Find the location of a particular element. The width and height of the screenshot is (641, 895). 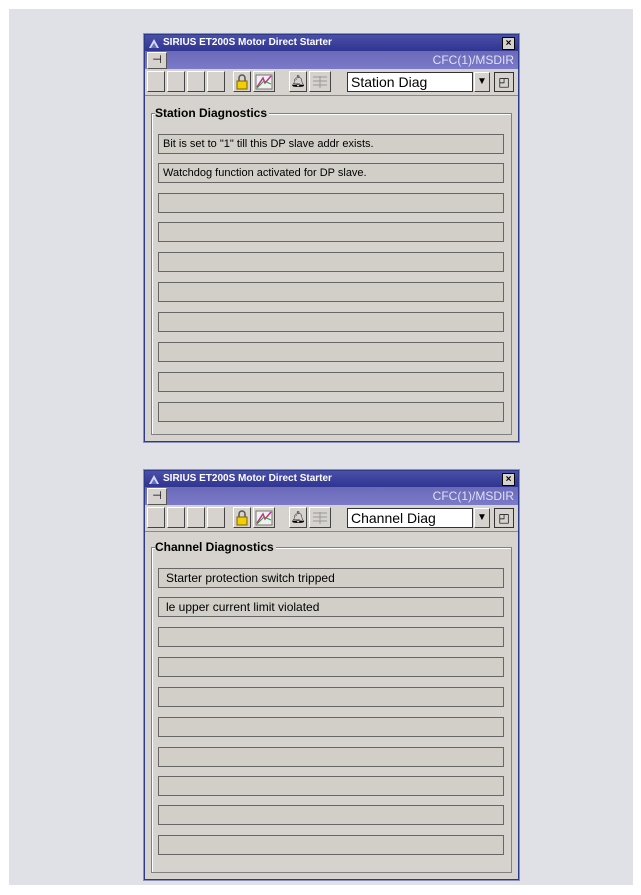

diag-row: Starter protection switch tripped is located at coordinates (331, 578).